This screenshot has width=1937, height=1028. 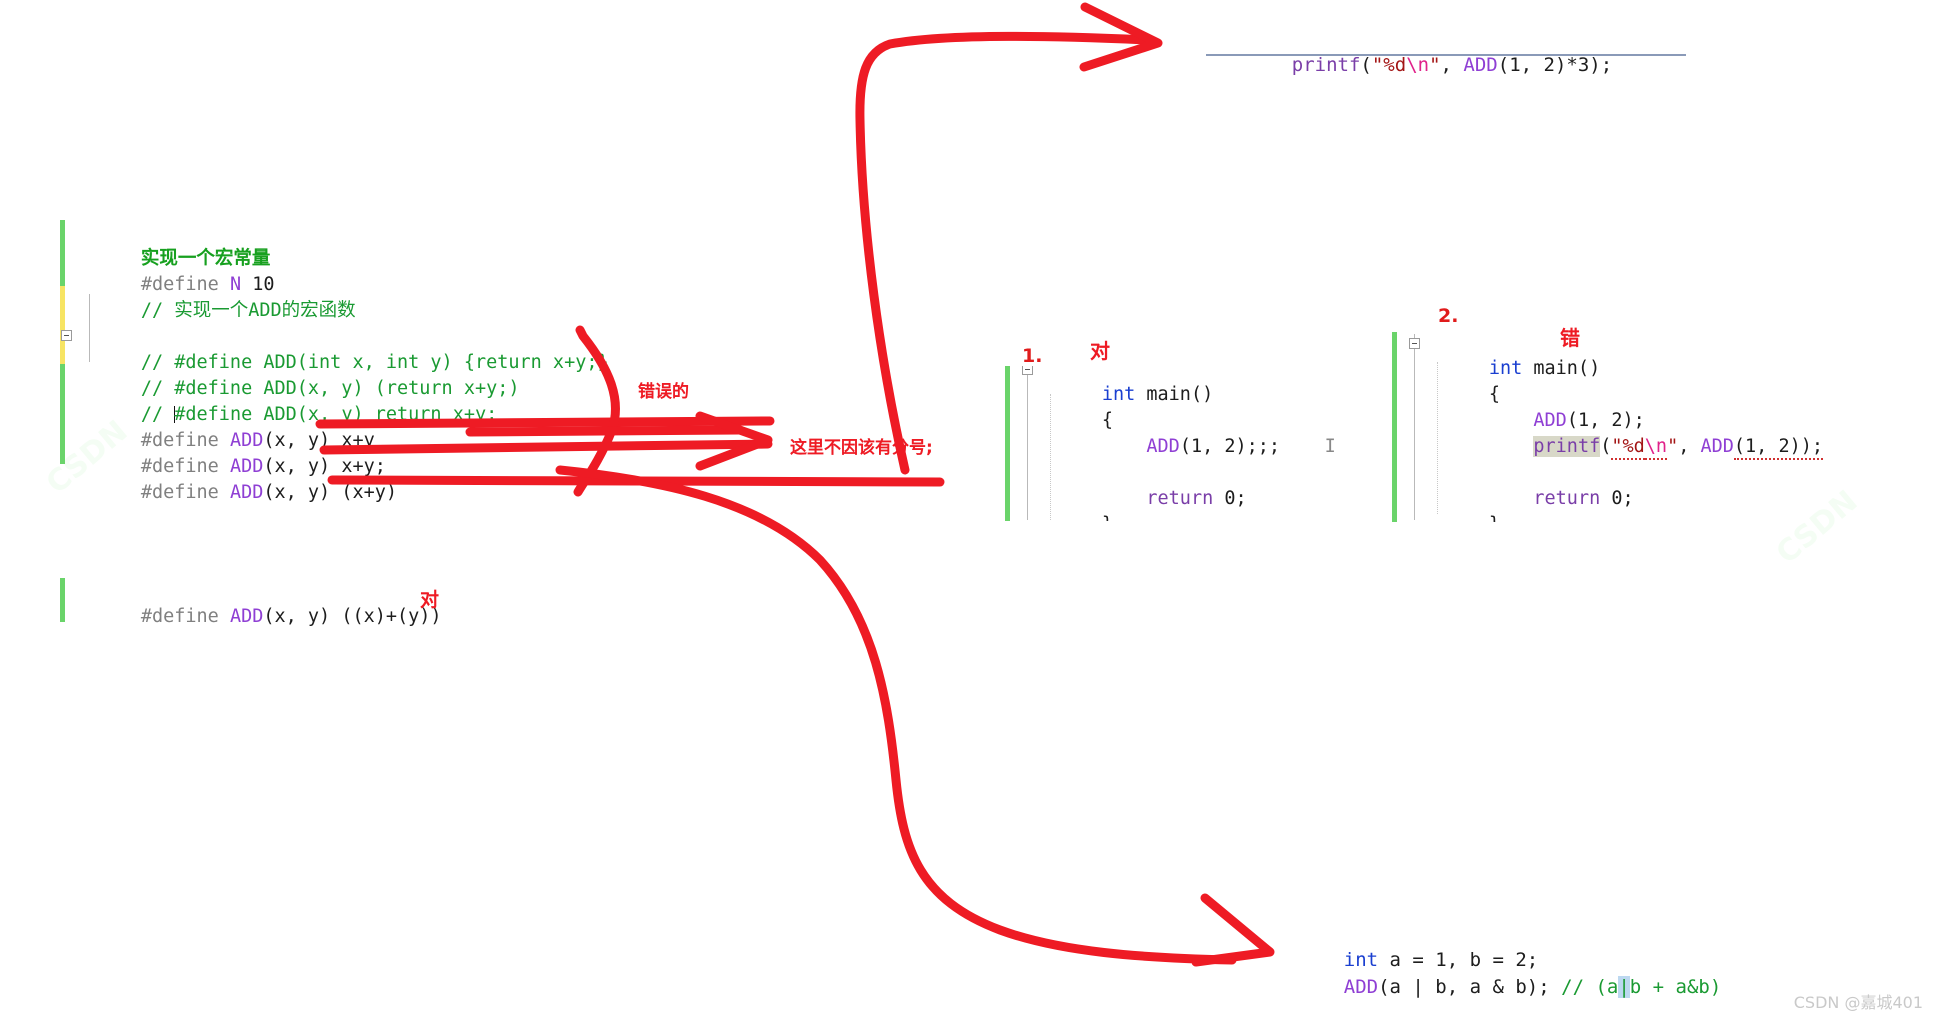 What do you see at coordinates (1480, 65) in the screenshot?
I see `printf-add-macro: ADD` at bounding box center [1480, 65].